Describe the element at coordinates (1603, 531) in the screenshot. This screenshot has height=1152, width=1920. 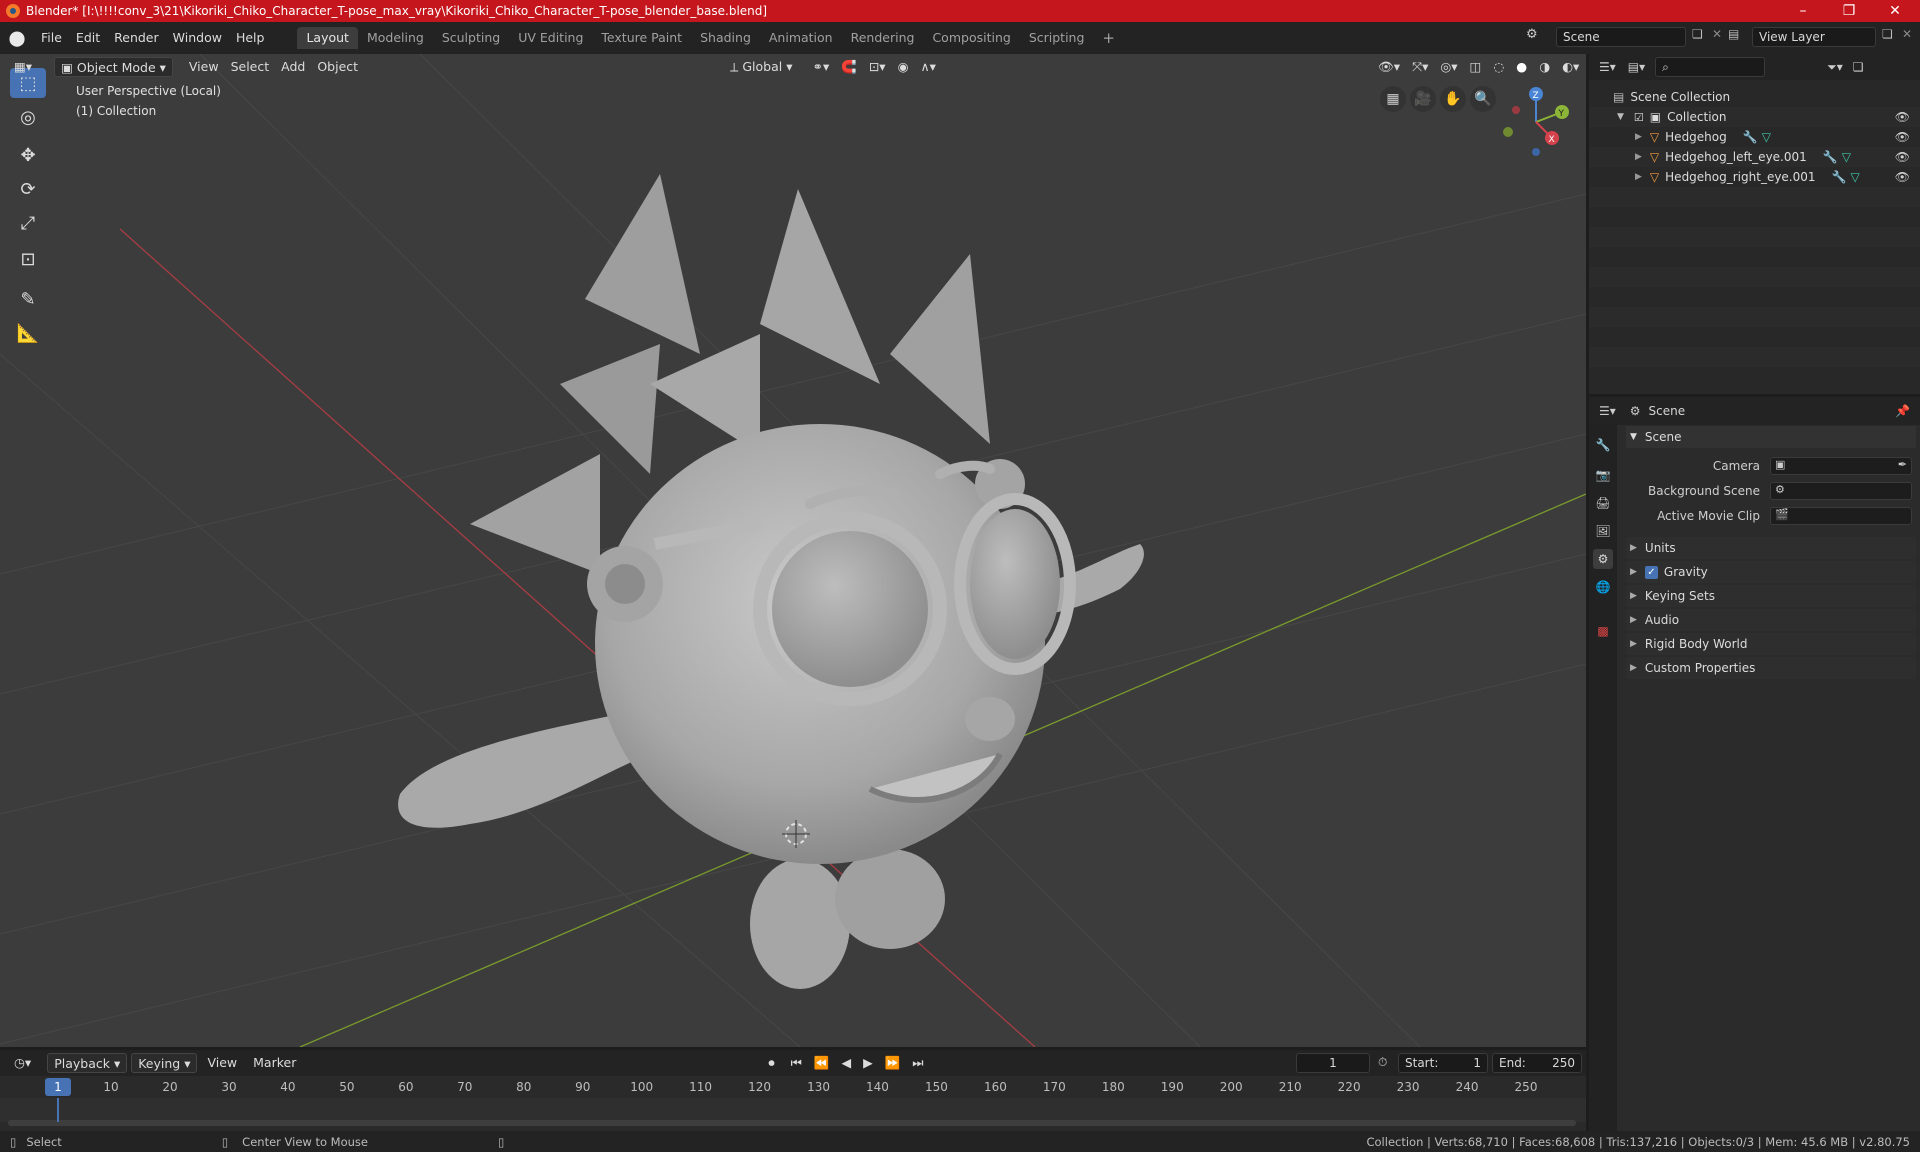
I see `view-layer-tab-icon: 🖼` at that location.